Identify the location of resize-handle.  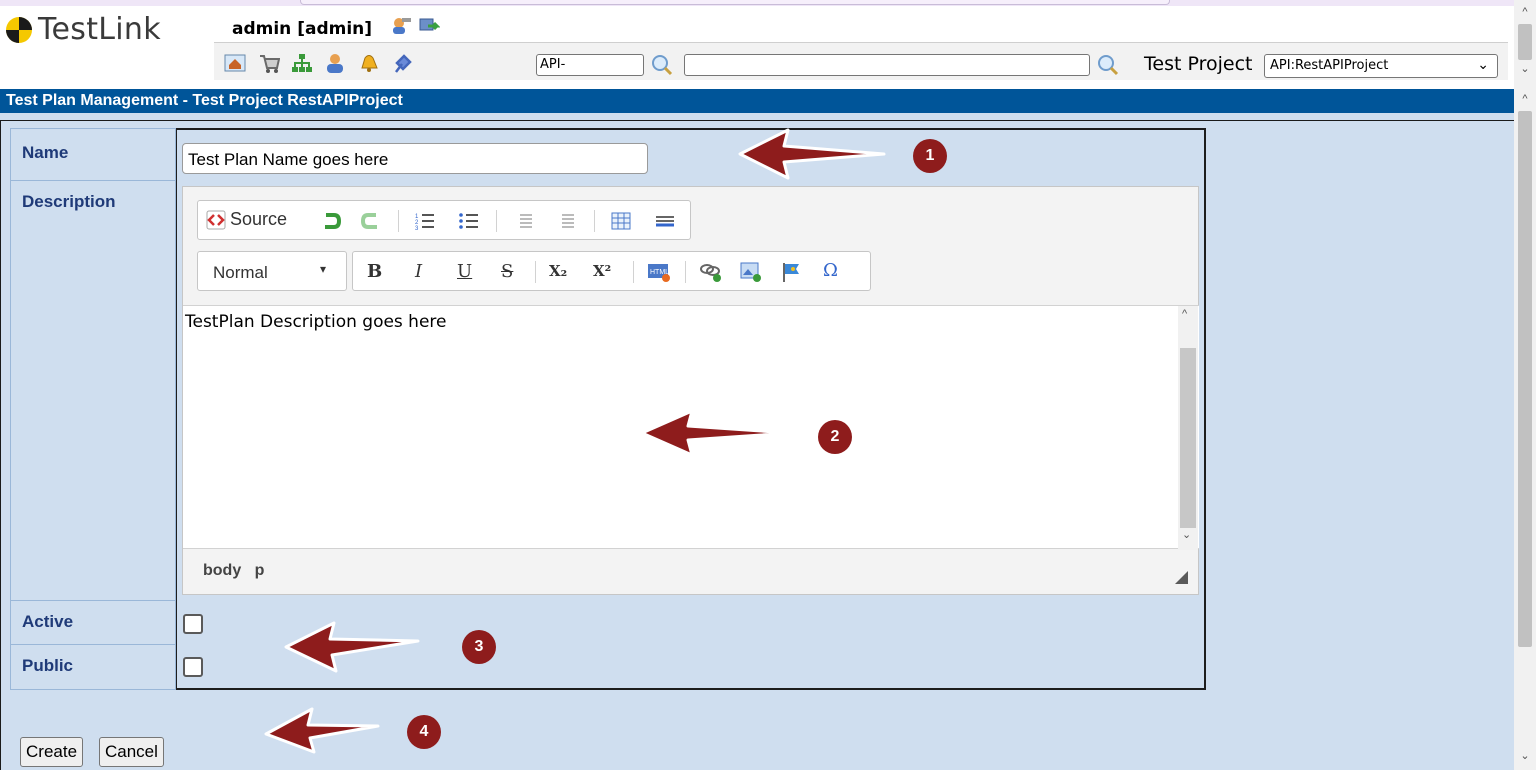
(1181, 577).